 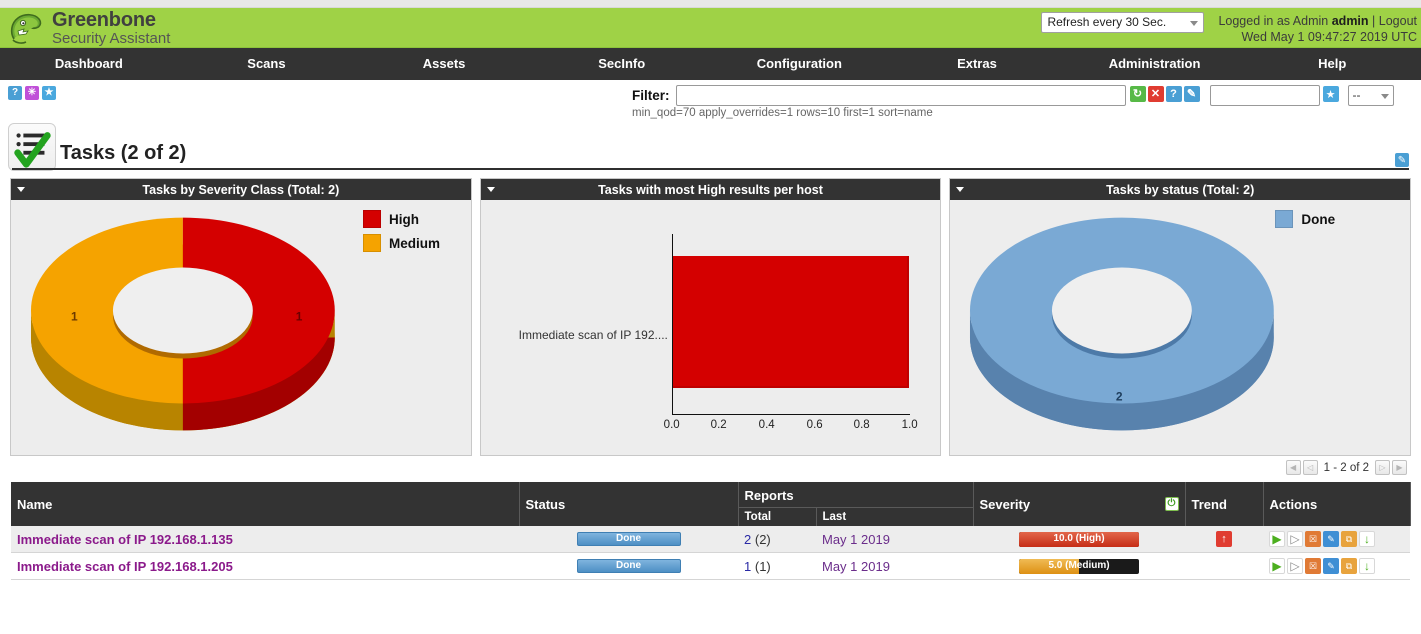 I want to click on panel-header: Tasks by Severity Class (Total: 2), so click(x=241, y=189).